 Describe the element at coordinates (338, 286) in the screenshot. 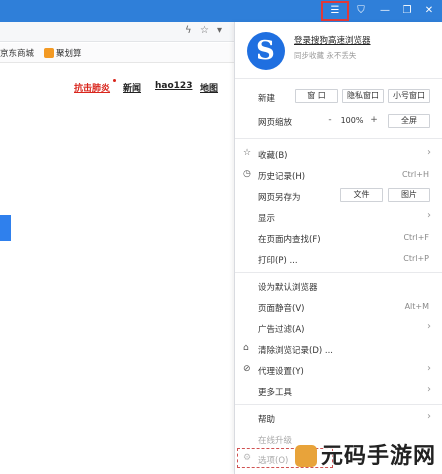

I see `menu-item-default-browser: 设为默认浏览器` at that location.